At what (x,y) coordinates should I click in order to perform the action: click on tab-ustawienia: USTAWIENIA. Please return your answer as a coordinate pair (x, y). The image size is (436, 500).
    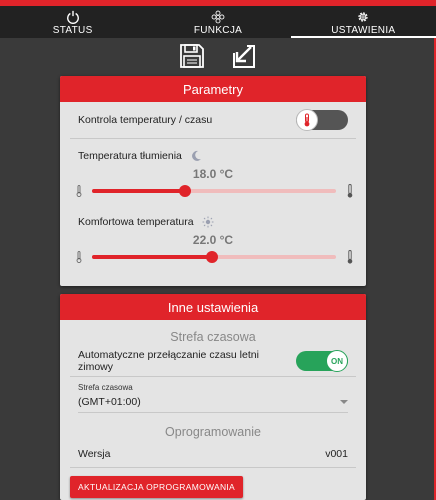
    Looking at the image, I should click on (363, 22).